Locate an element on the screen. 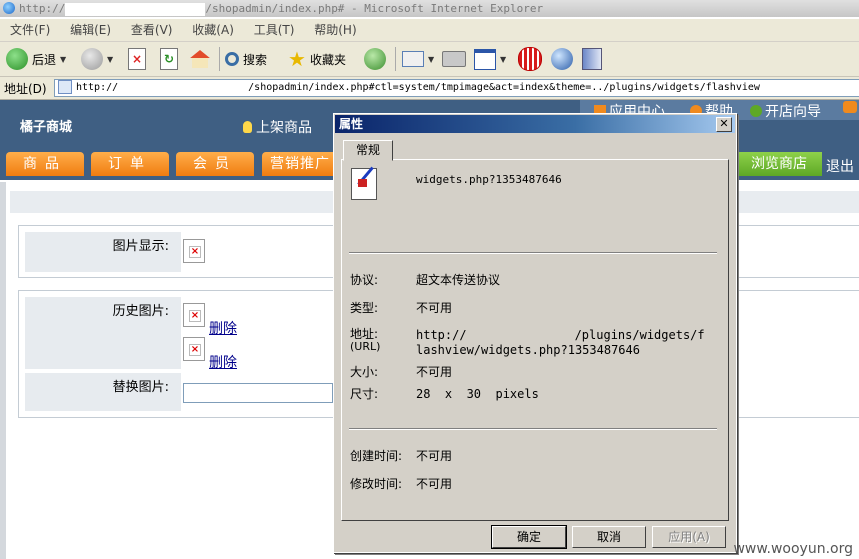  favorites-button: ★ 收藏夹 is located at coordinates (317, 59).